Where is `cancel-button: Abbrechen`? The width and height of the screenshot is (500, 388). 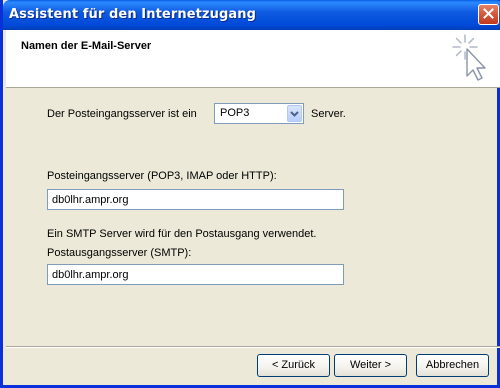 cancel-button: Abbrechen is located at coordinates (452, 365).